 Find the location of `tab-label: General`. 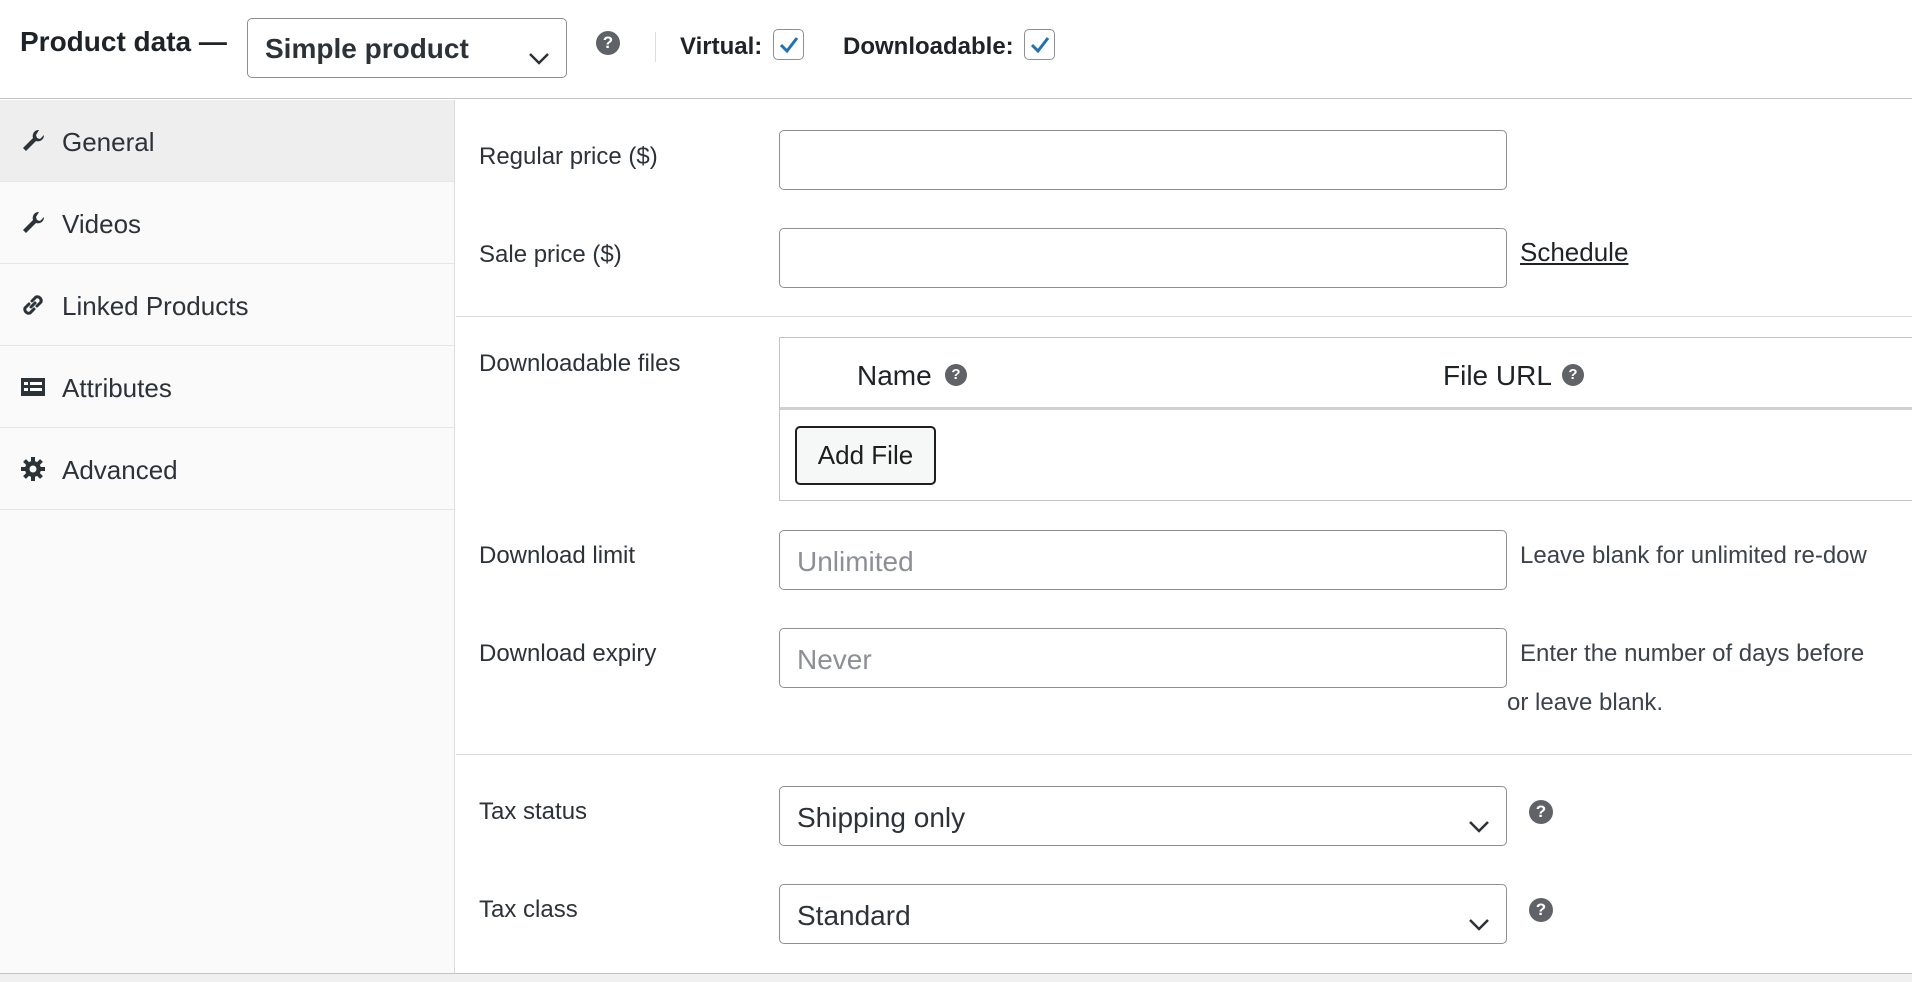

tab-label: General is located at coordinates (108, 142).